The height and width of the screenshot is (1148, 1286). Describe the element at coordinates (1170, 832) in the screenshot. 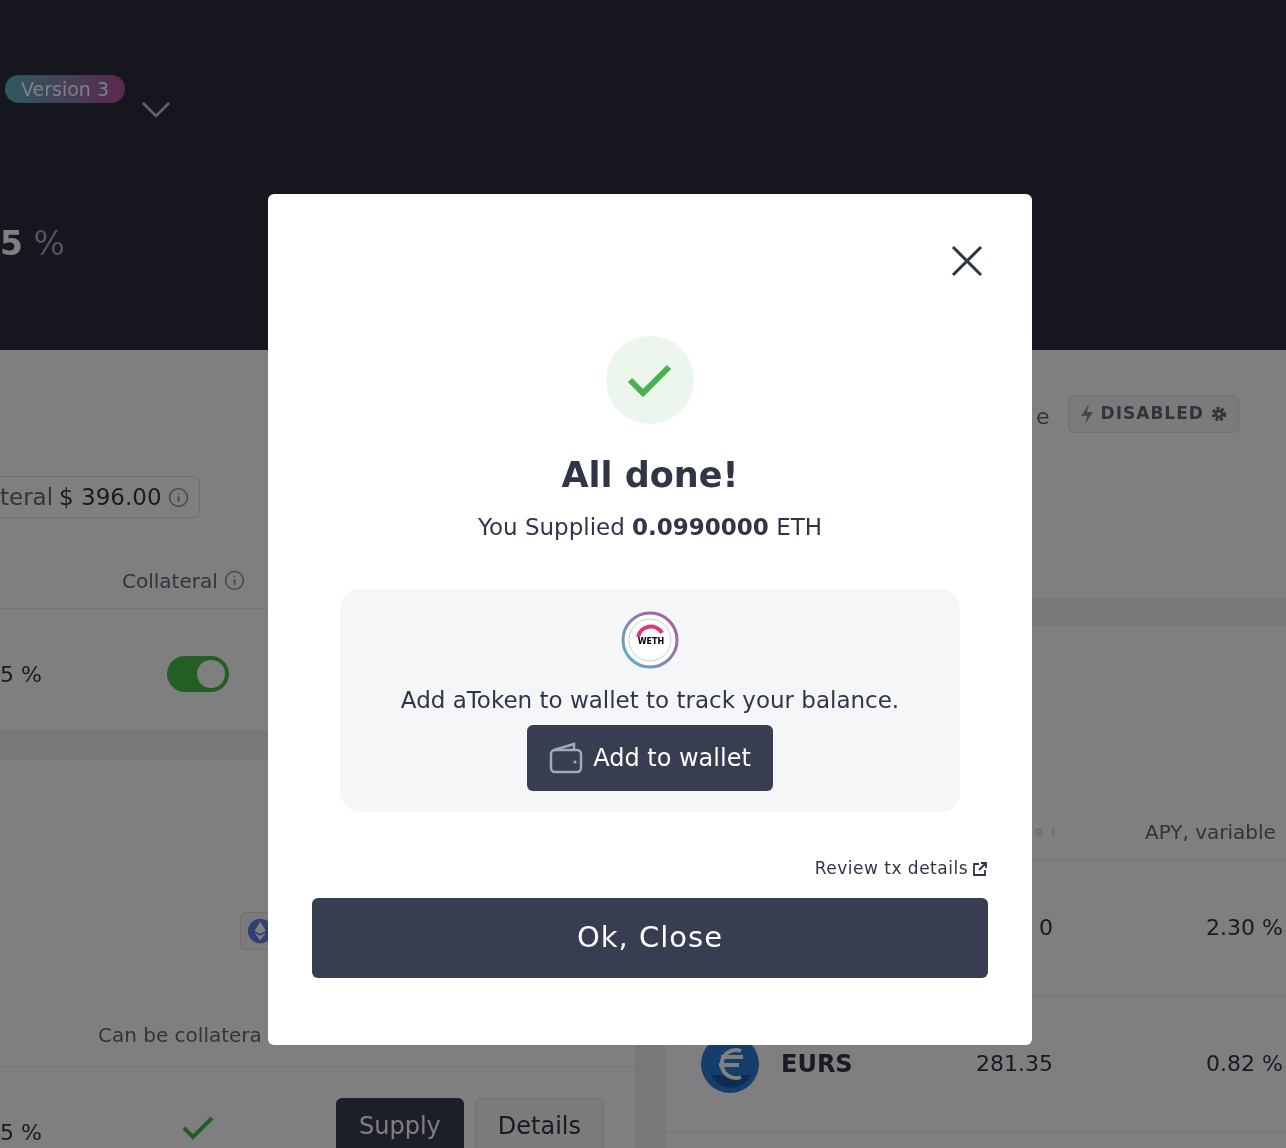

I see `column-header: APY, variable` at that location.